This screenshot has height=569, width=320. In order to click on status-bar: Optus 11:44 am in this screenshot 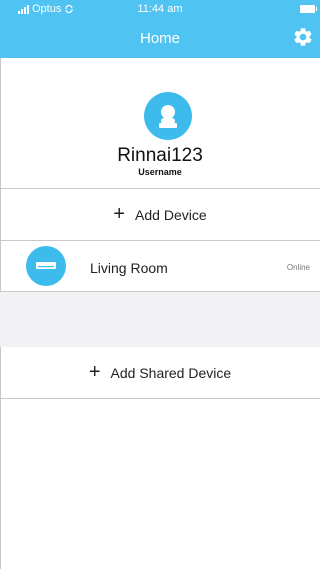, I will do `click(160, 10)`.